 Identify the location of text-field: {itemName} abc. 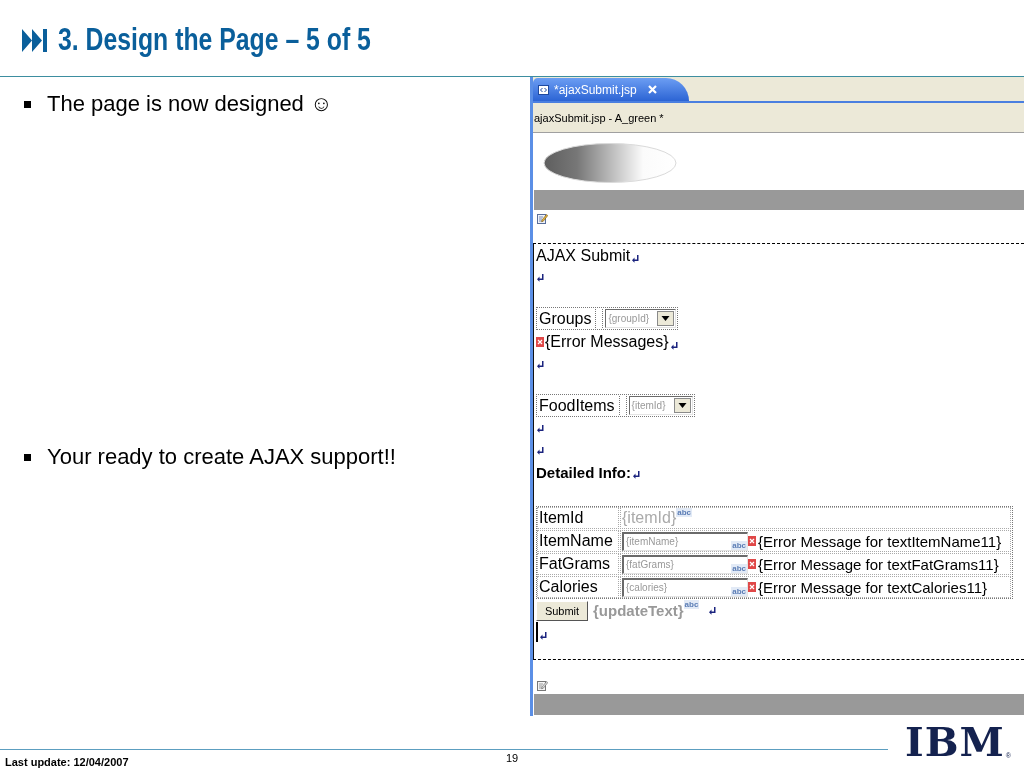
(685, 541).